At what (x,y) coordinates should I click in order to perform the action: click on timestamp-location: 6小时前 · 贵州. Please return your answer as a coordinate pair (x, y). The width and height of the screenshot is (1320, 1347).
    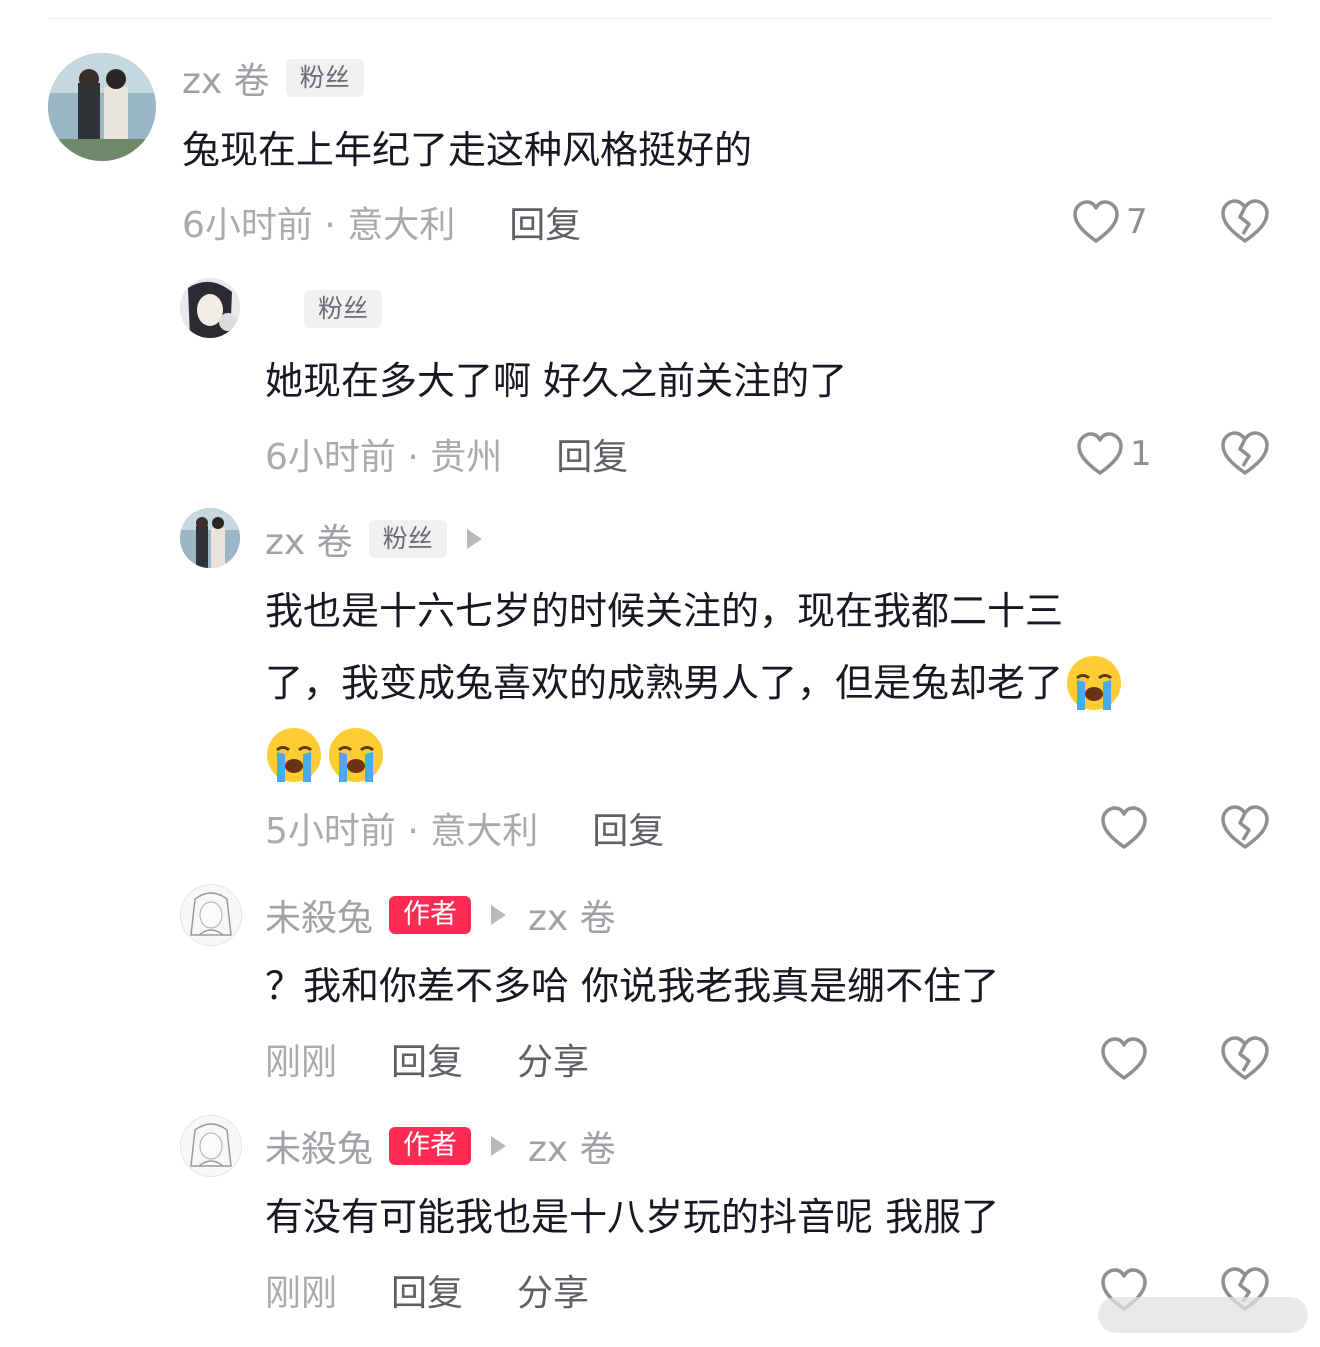
    Looking at the image, I should click on (384, 457).